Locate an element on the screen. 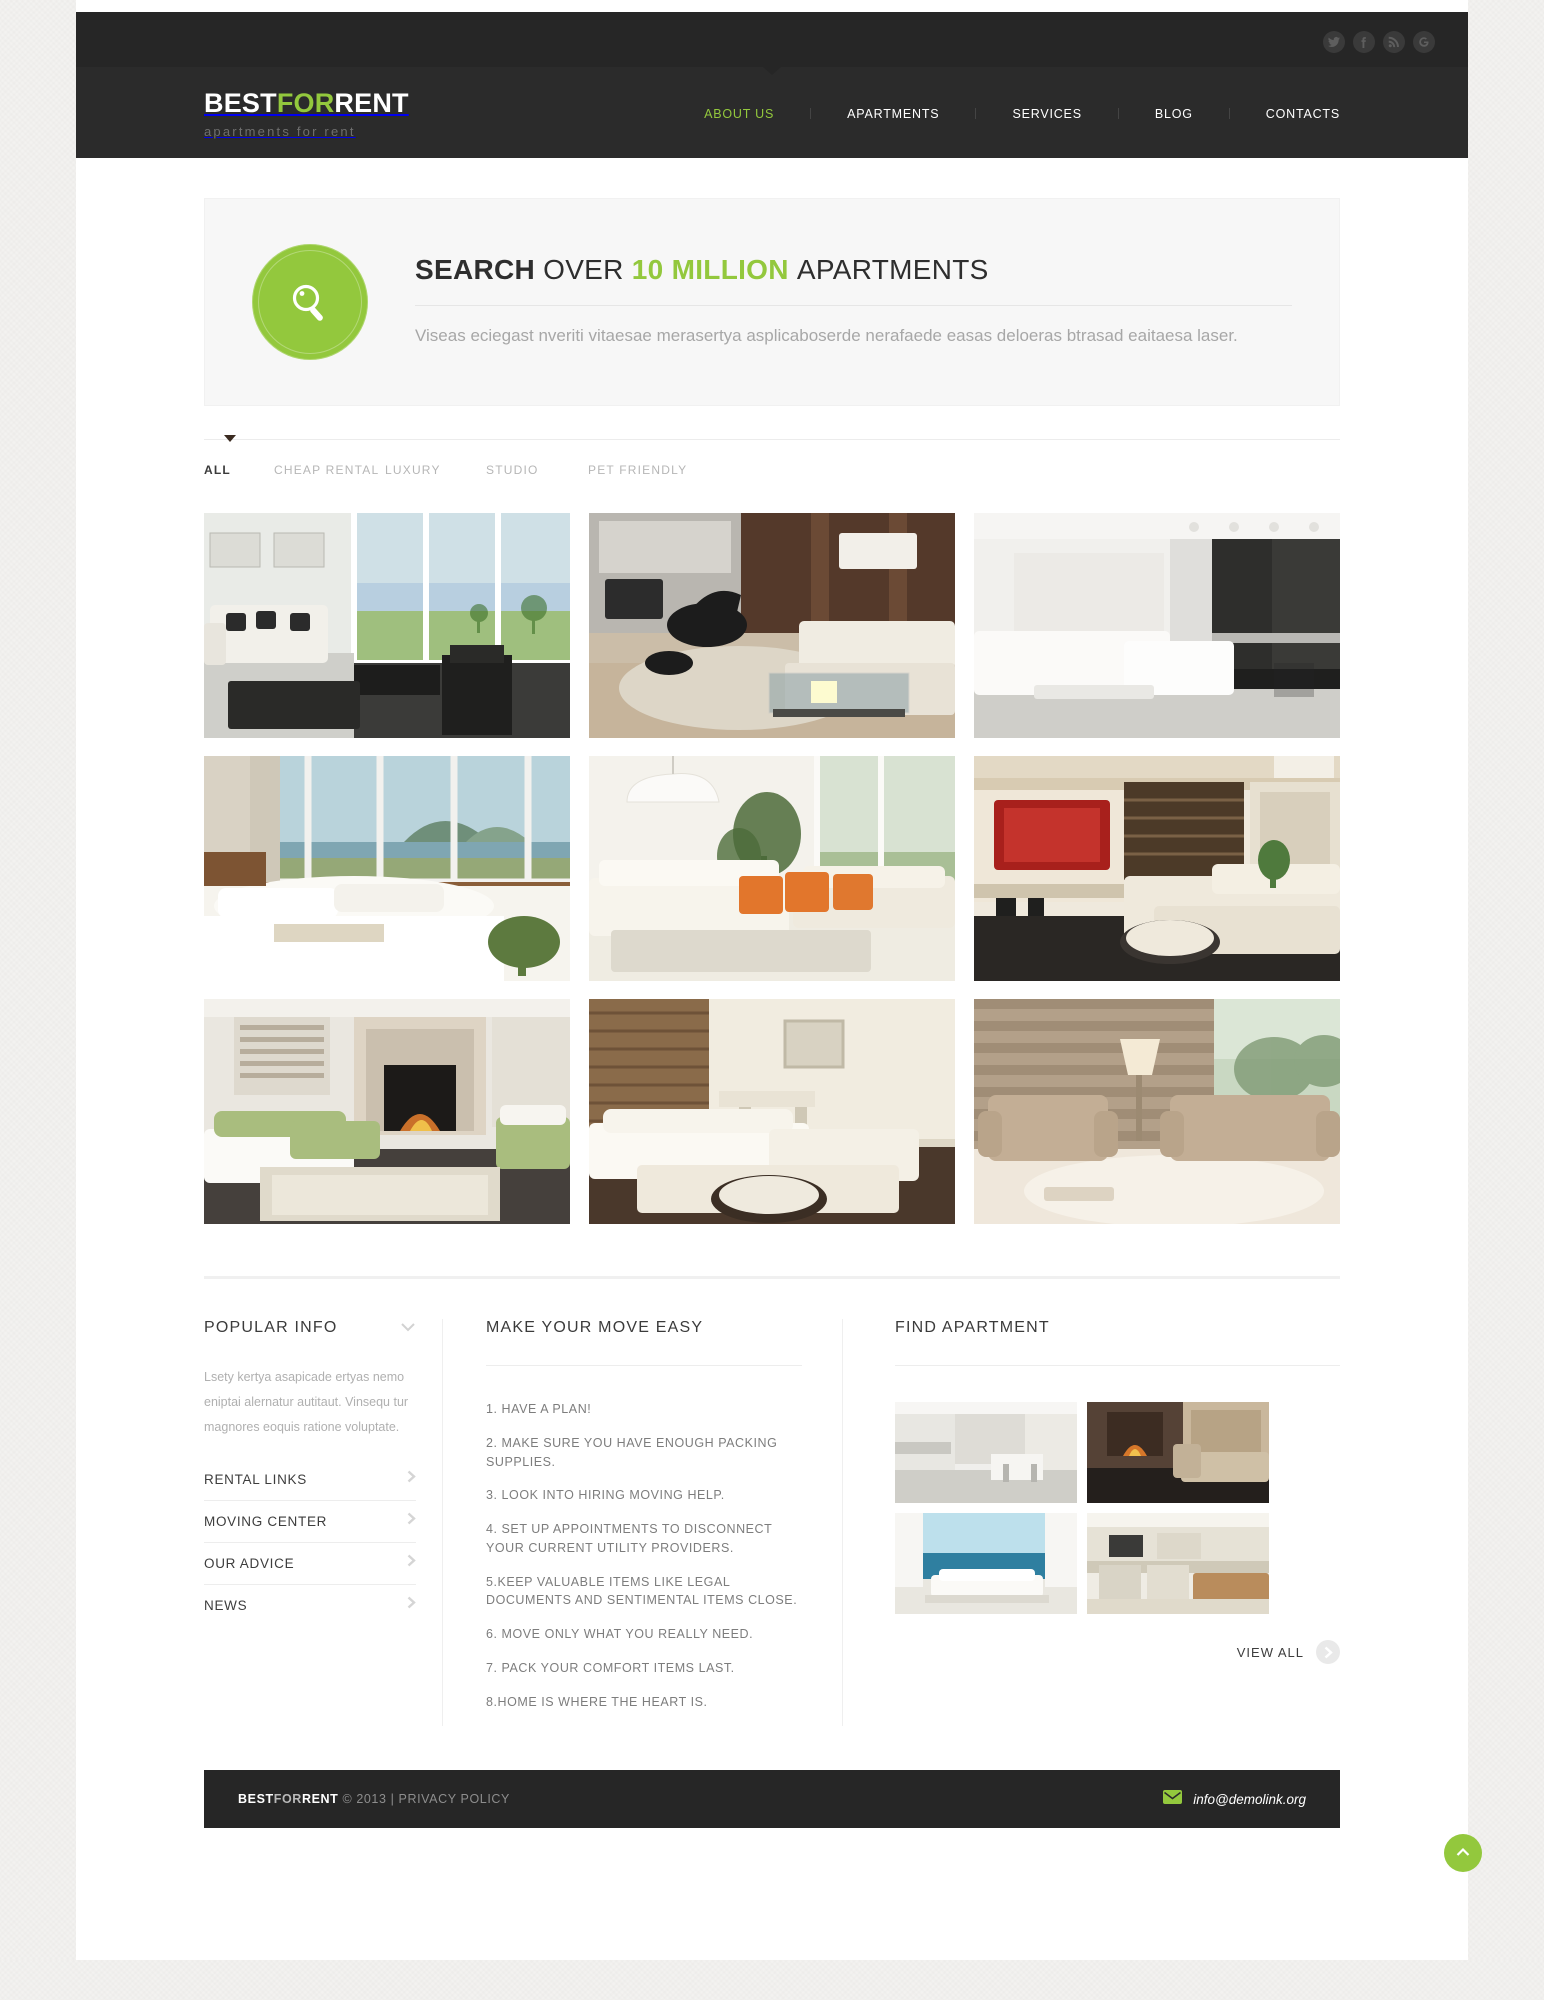 Image resolution: width=1544 pixels, height=2000 pixels. scroll-to-top-button is located at coordinates (1463, 1853).